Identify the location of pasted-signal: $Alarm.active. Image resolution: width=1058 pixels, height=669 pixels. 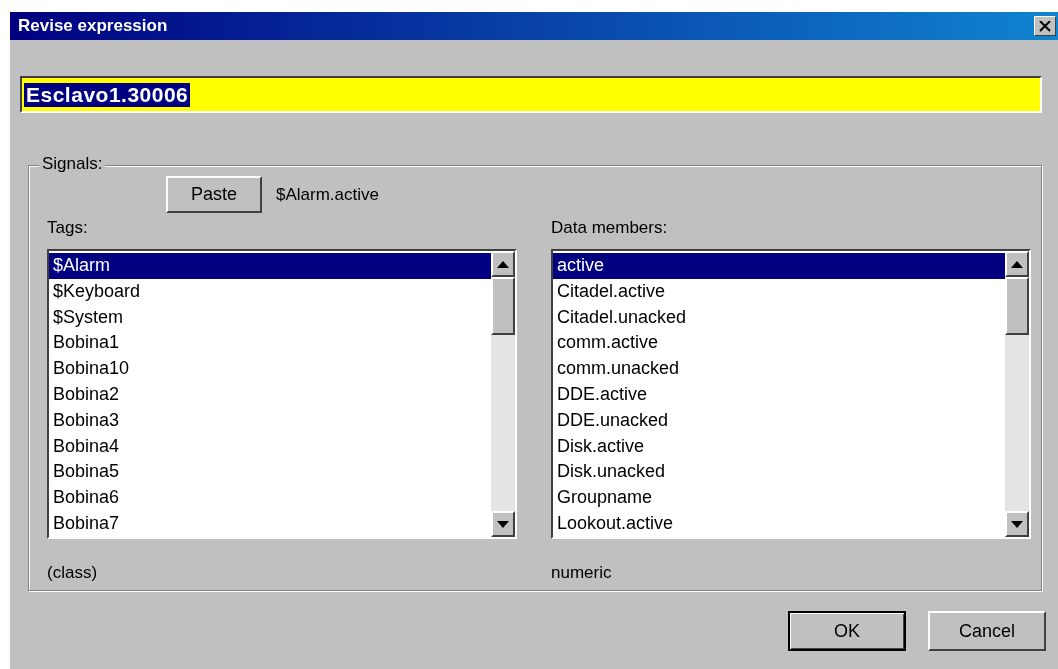
(327, 194).